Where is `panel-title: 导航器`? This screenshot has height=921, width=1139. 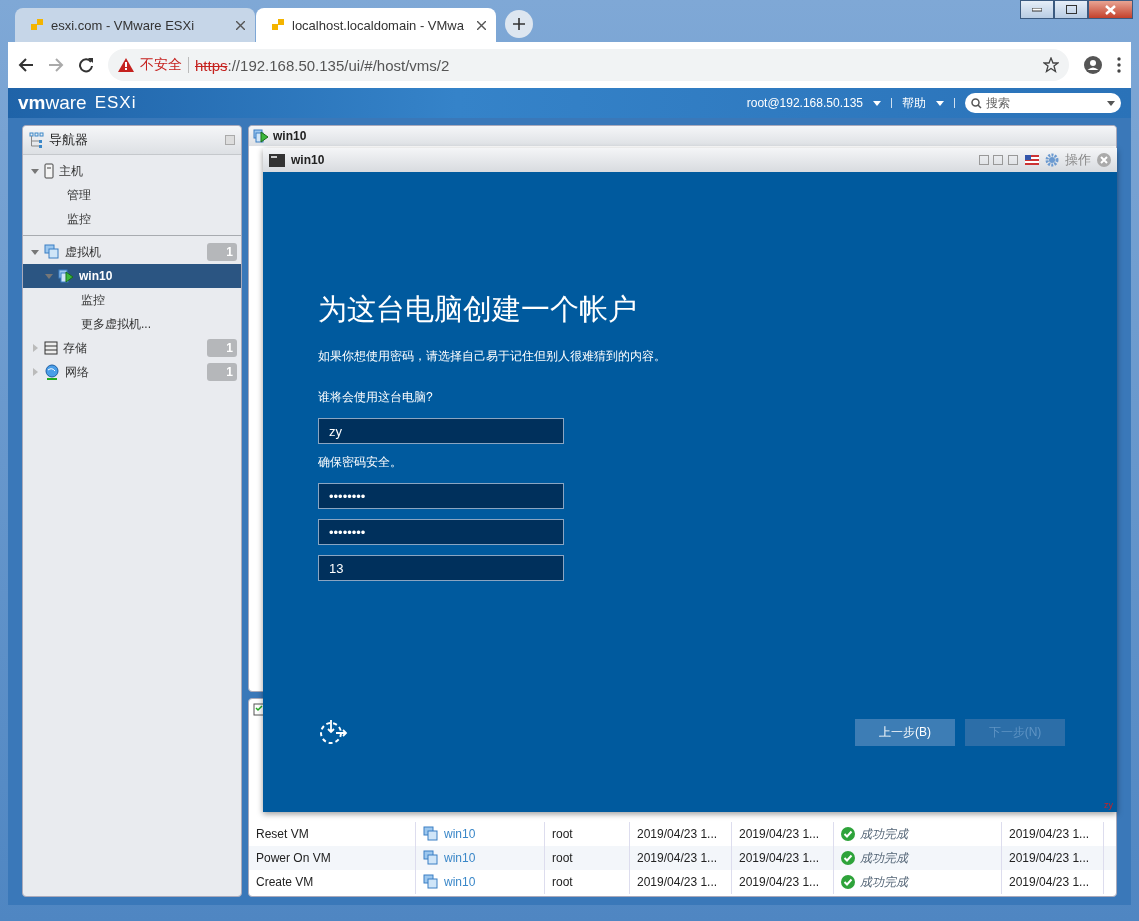 panel-title: 导航器 is located at coordinates (68, 140).